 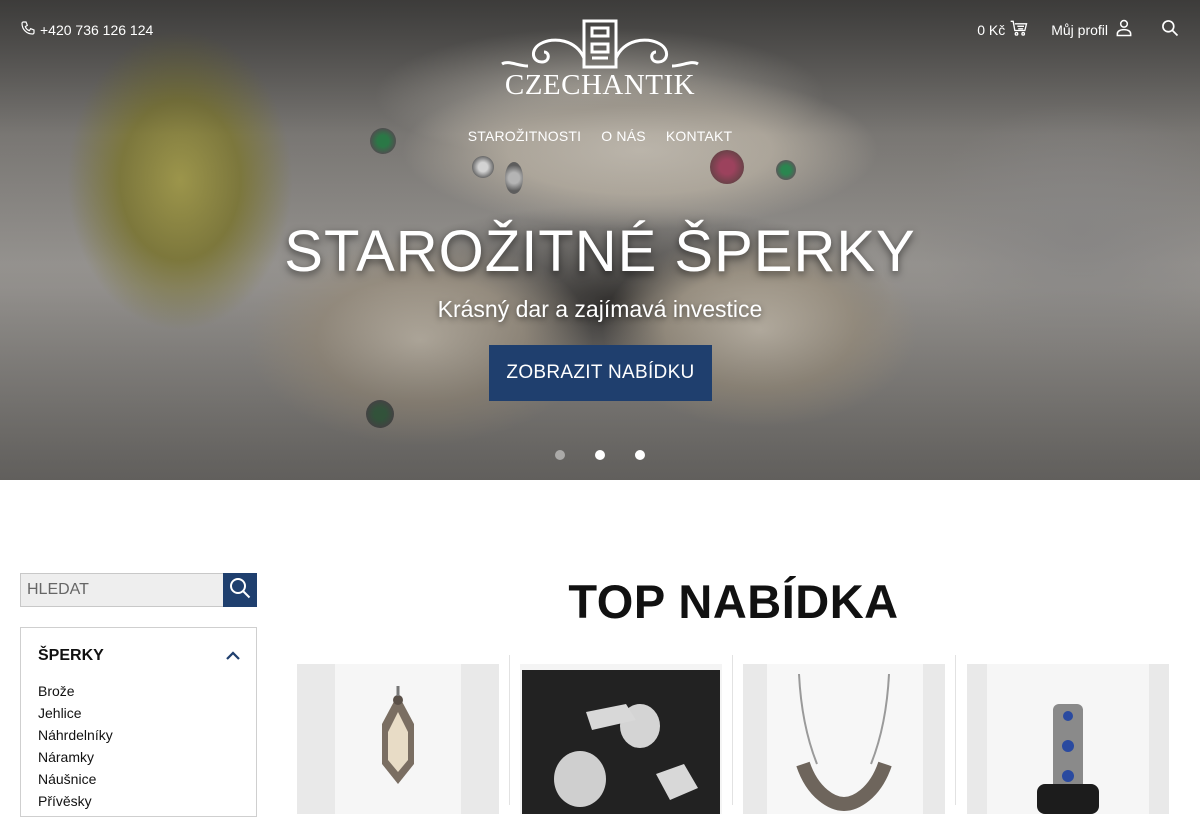 What do you see at coordinates (71, 656) in the screenshot?
I see `category-title: ŠPERKY` at bounding box center [71, 656].